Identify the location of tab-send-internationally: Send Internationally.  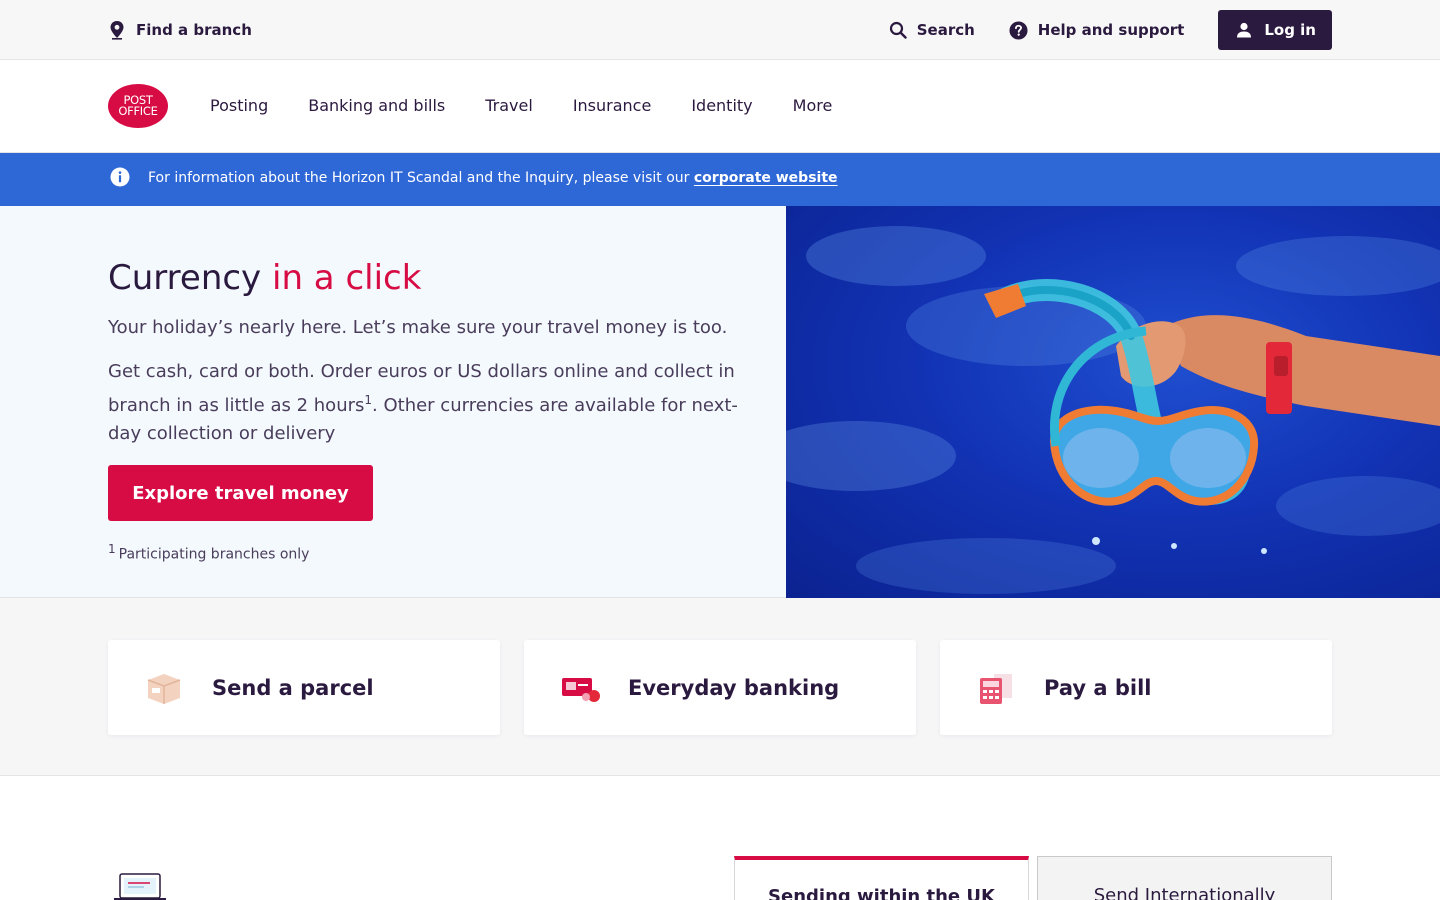
(1184, 878).